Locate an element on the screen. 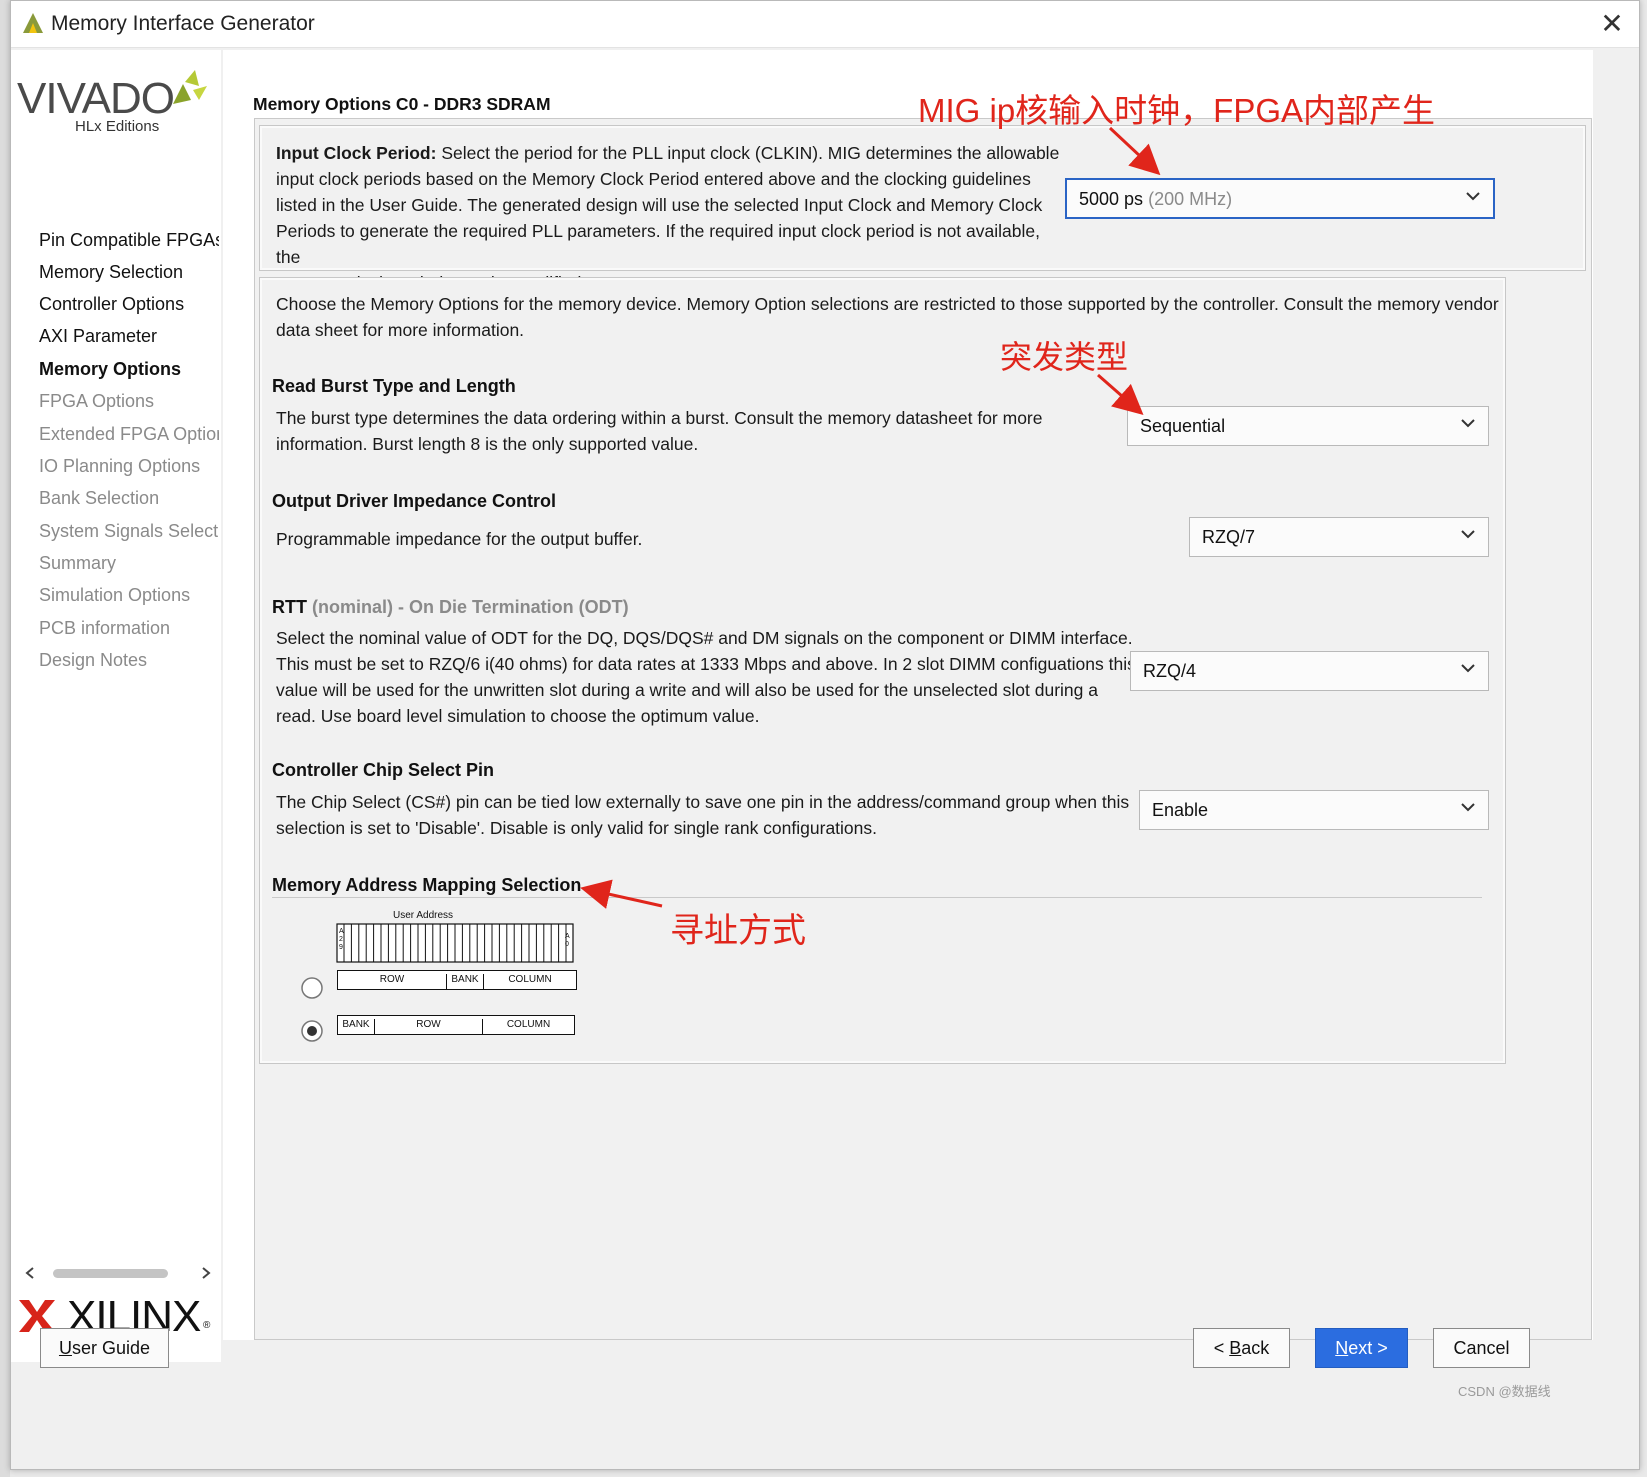 Image resolution: width=1647 pixels, height=1477 pixels. page-title: Memory Options C0 - DDR3 SDRAM is located at coordinates (402, 104).